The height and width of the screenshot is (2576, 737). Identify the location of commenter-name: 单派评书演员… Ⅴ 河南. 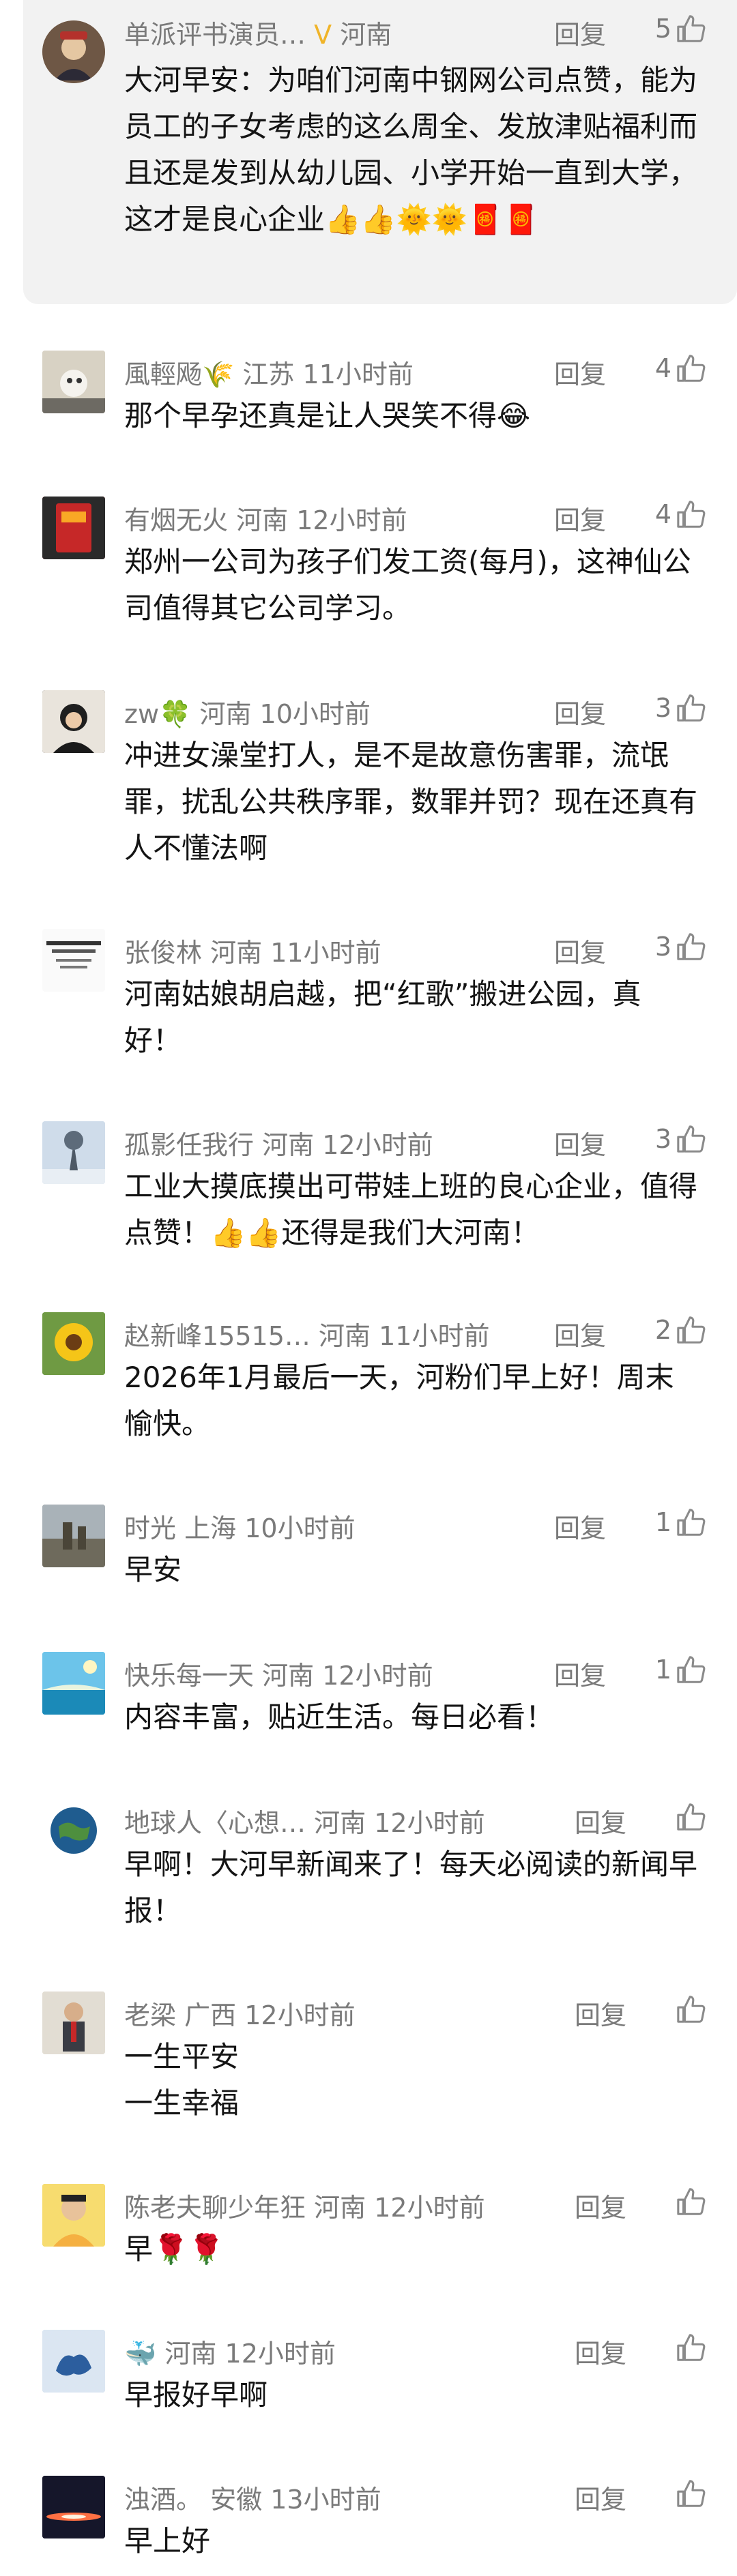
(258, 32).